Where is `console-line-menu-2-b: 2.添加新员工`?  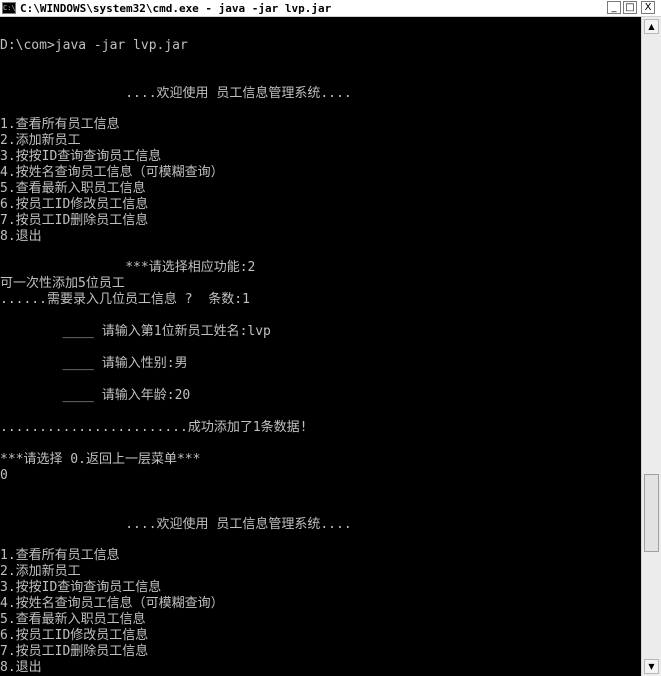 console-line-menu-2-b: 2.添加新员工 is located at coordinates (40, 571).